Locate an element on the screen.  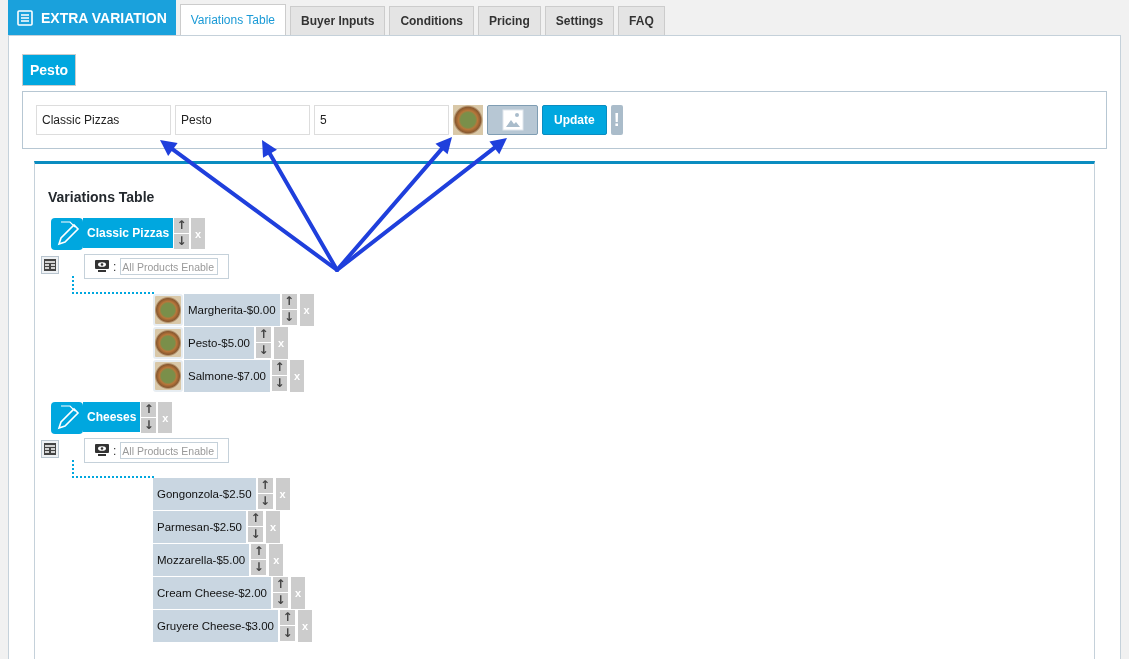
image-select-button is located at coordinates (512, 120).